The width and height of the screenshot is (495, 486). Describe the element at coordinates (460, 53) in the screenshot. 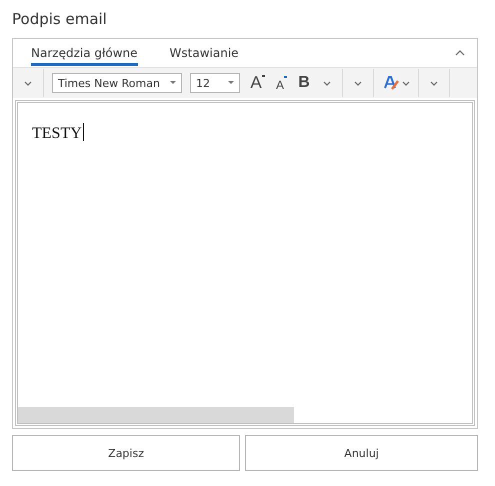

I see `collapse-icon` at that location.